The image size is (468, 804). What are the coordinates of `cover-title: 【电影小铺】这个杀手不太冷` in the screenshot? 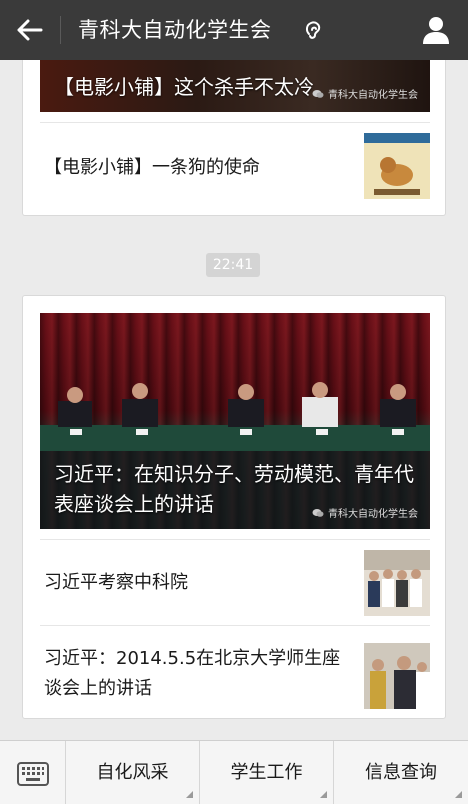 It's located at (184, 87).